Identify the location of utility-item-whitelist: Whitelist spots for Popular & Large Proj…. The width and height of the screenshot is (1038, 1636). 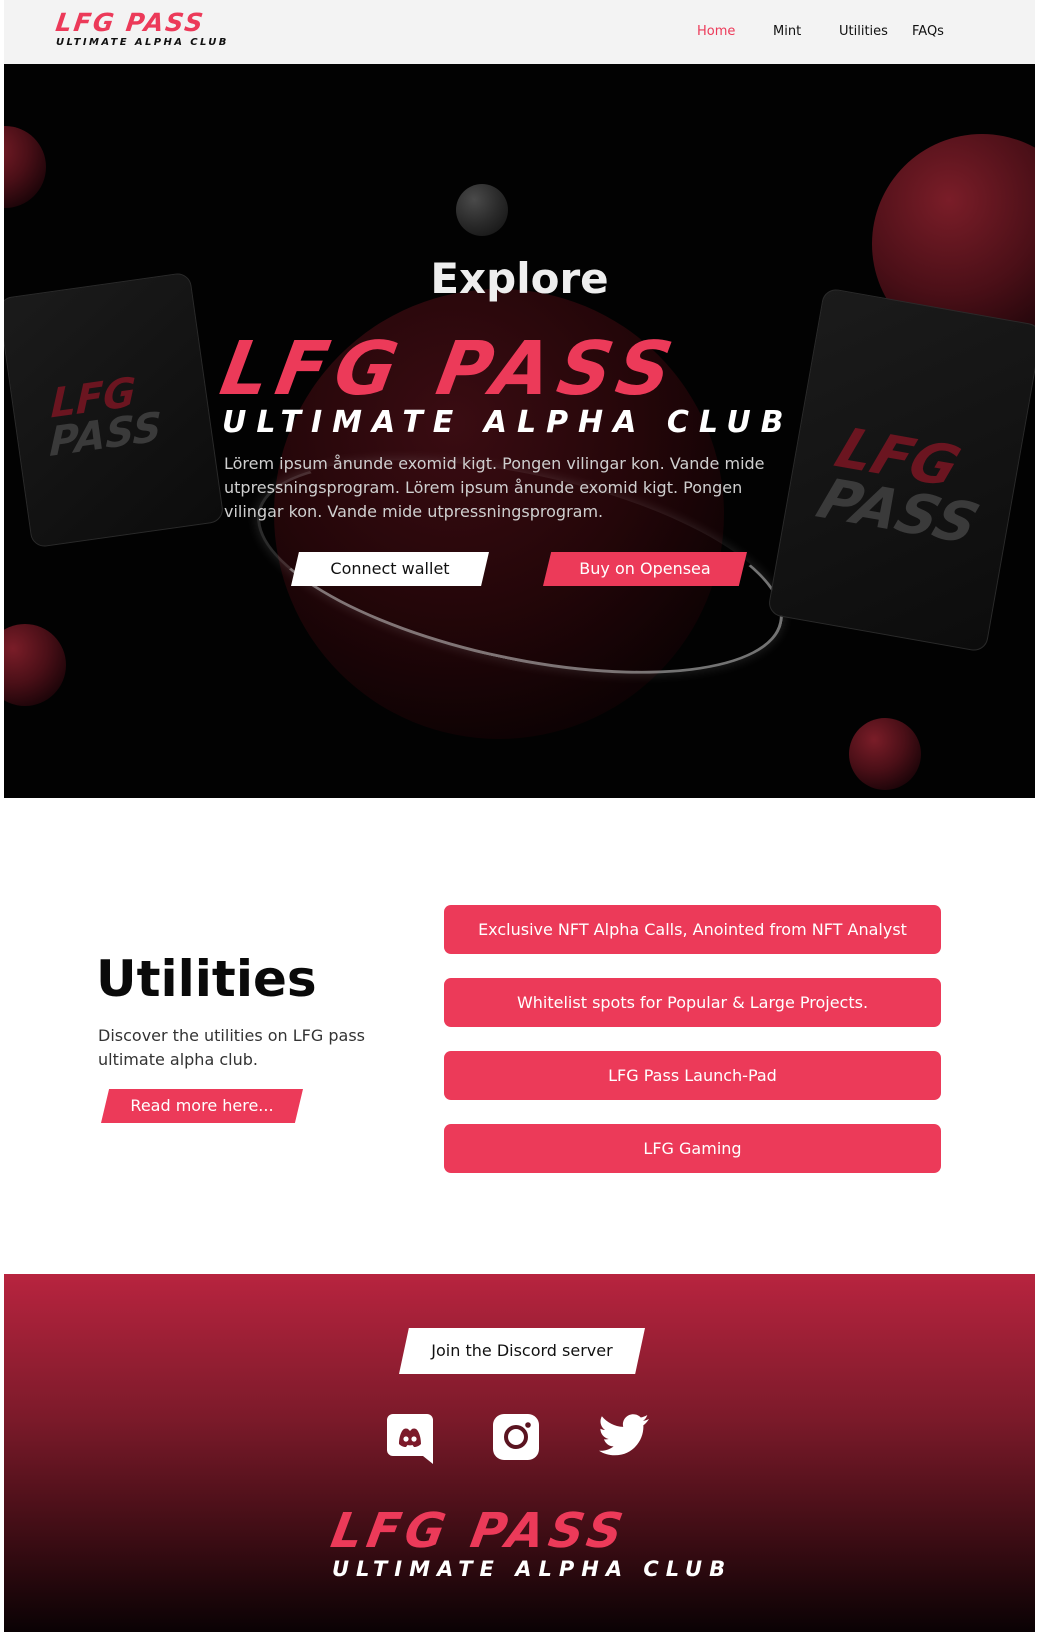
(692, 1002).